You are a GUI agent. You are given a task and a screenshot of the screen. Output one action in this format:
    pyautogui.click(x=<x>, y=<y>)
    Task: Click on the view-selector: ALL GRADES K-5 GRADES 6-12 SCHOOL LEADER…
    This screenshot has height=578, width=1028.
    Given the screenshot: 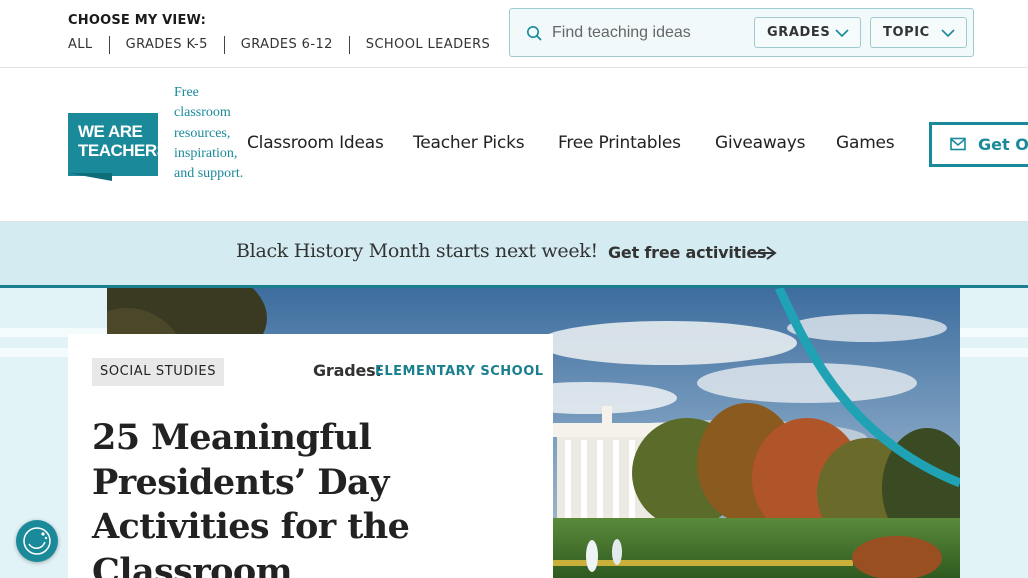 What is the action you would take?
    pyautogui.click(x=287, y=45)
    